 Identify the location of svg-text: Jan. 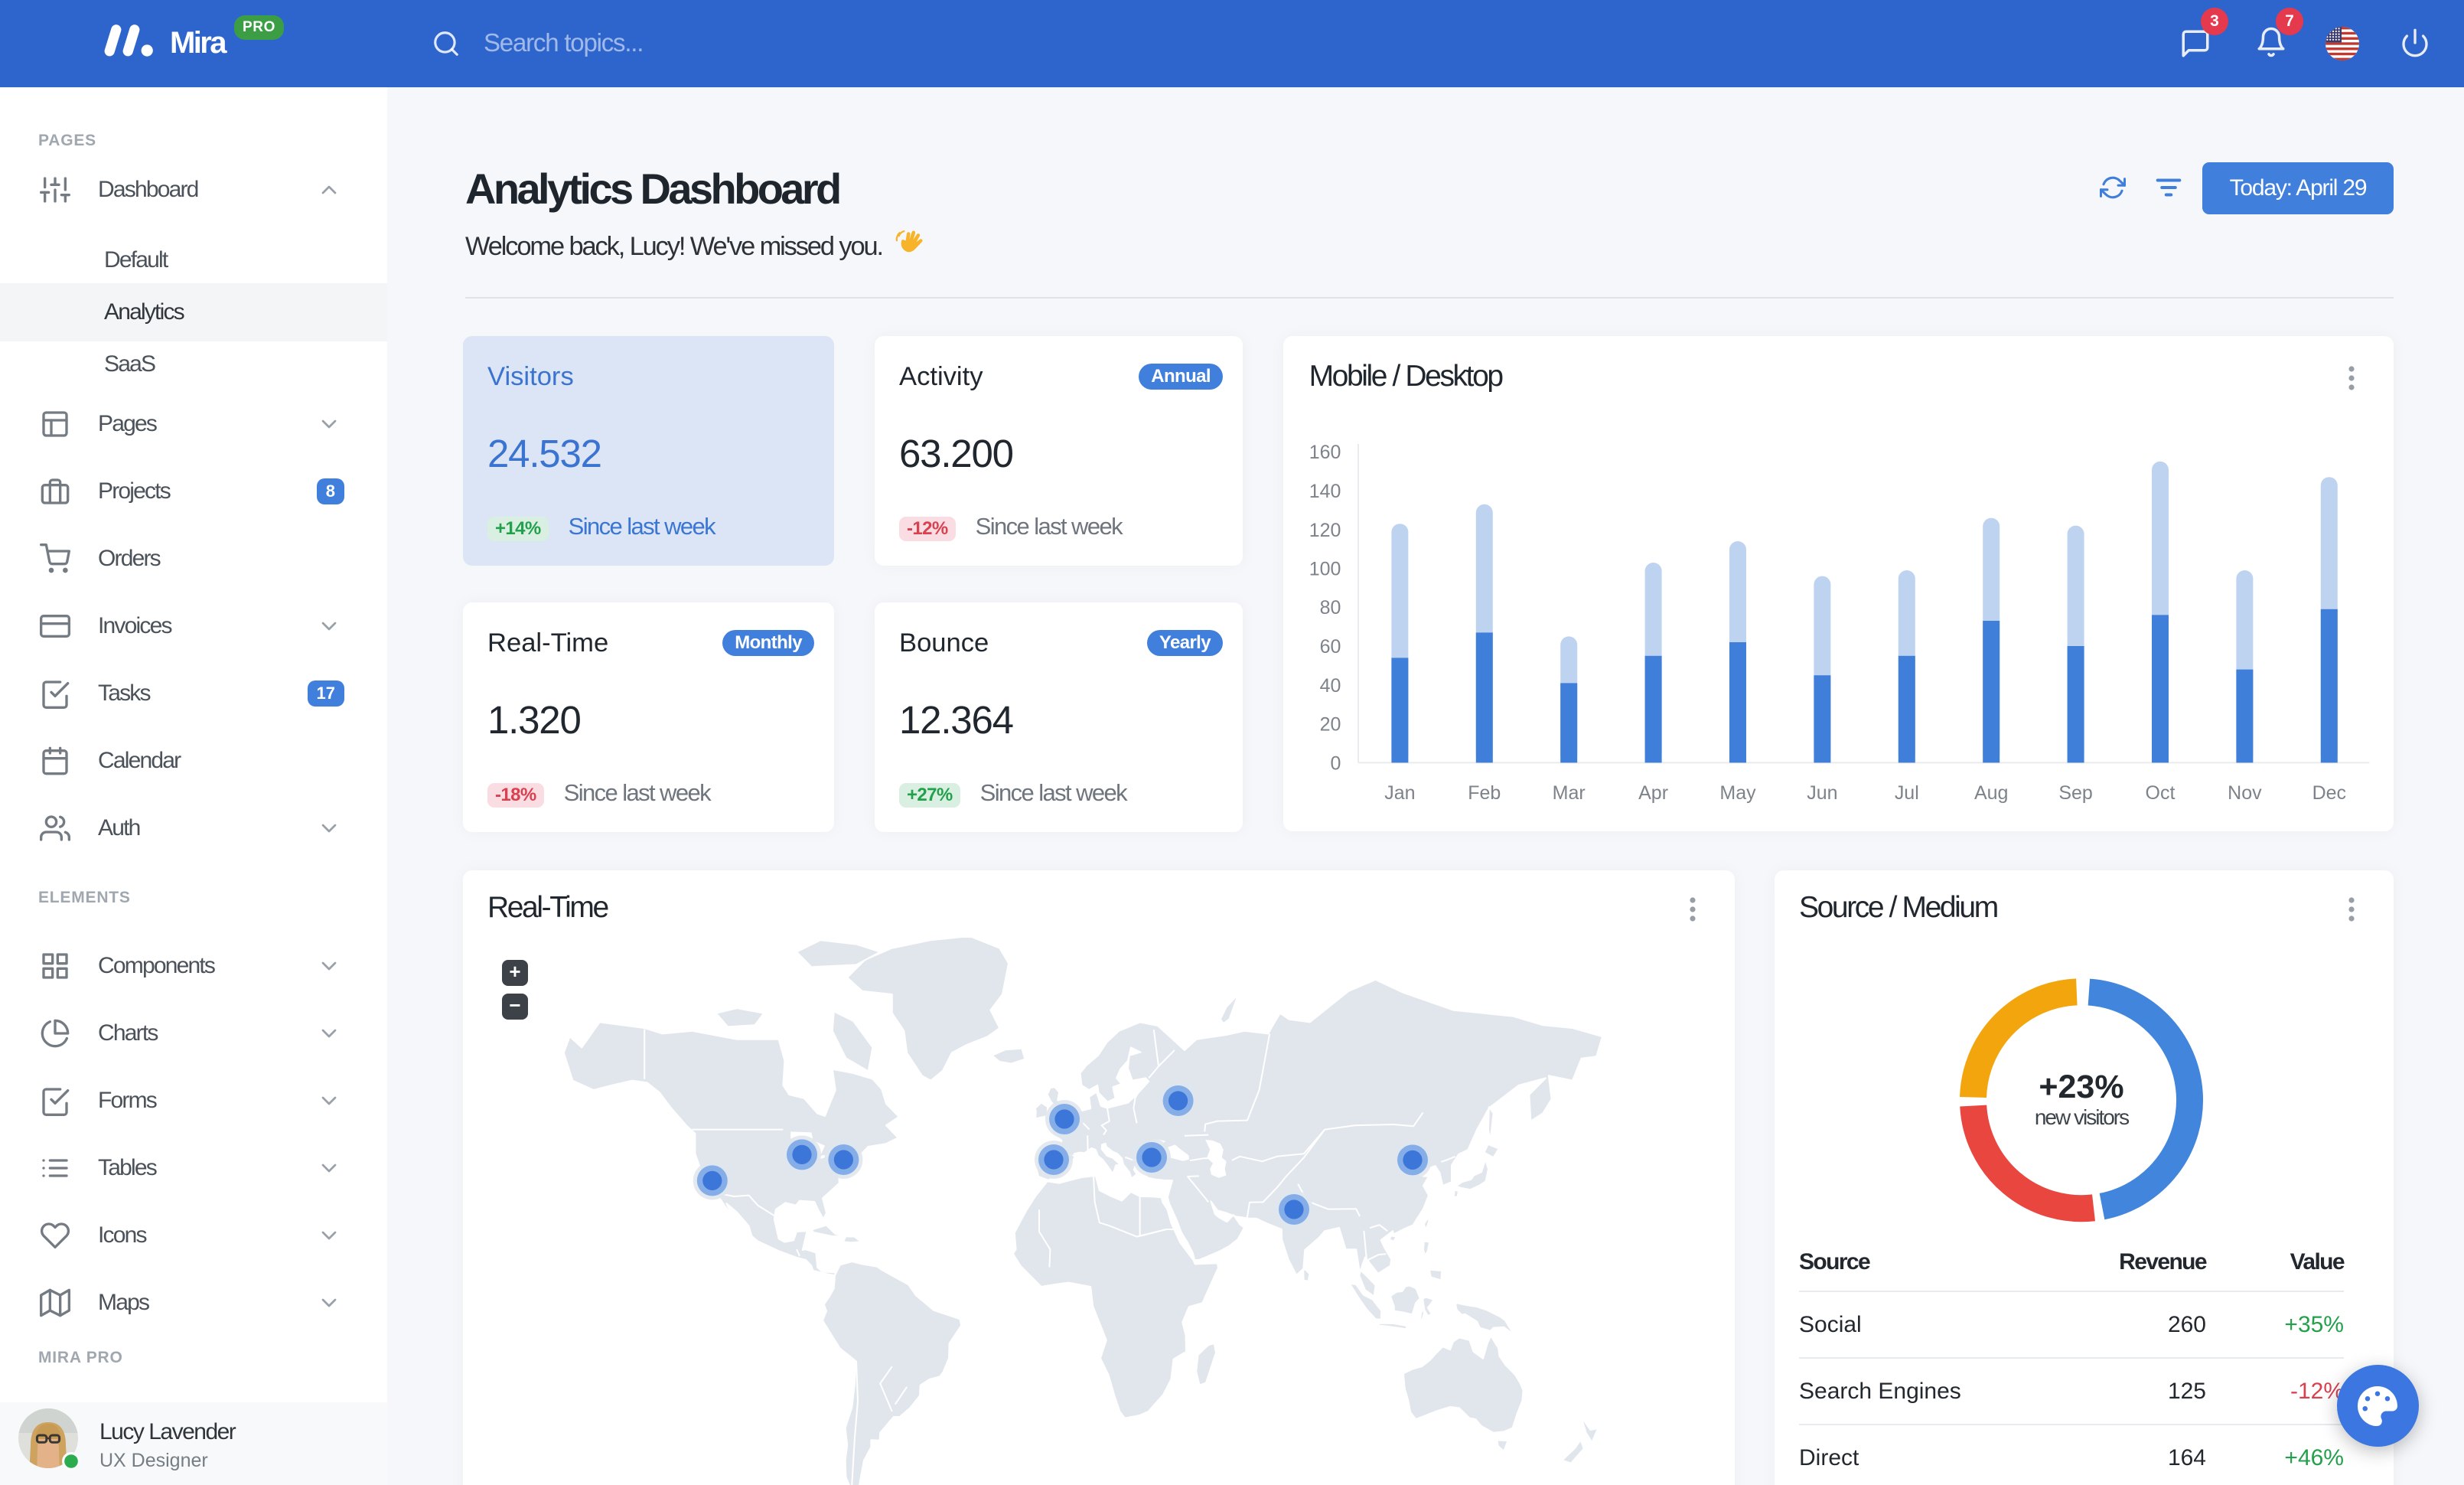
(1399, 793).